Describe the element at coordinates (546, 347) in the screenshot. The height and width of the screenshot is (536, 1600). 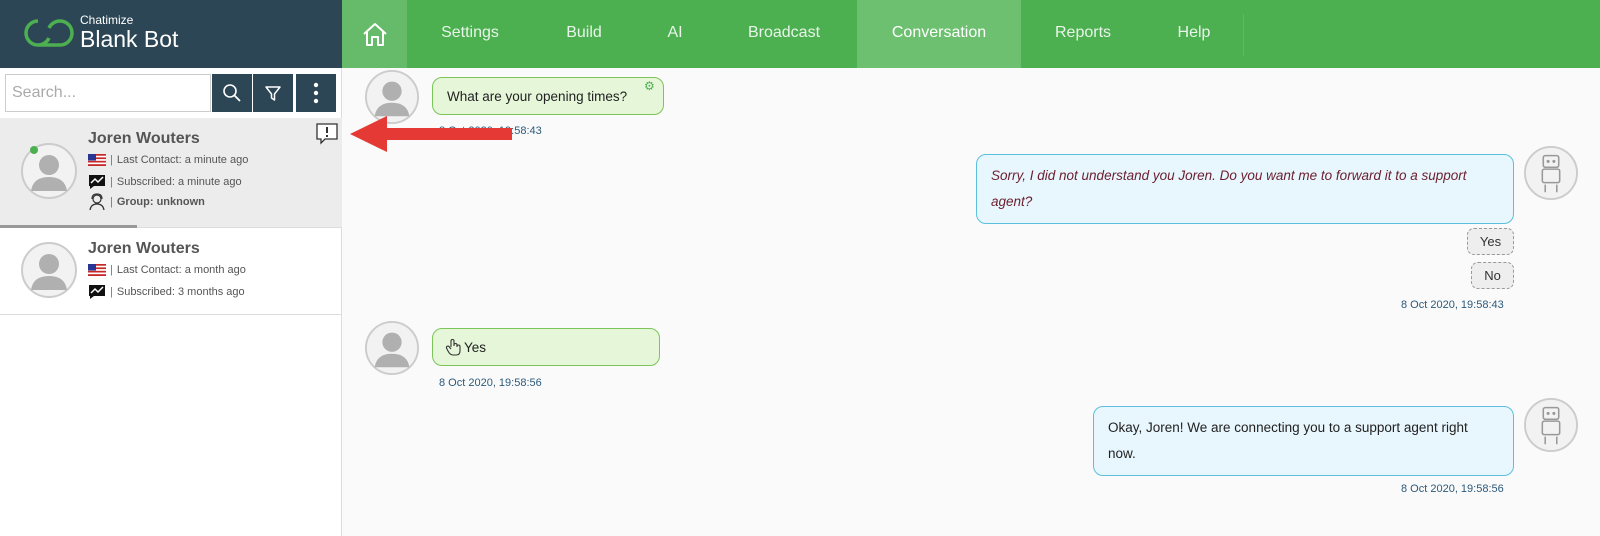
I see `user-message-bubble: Yes` at that location.